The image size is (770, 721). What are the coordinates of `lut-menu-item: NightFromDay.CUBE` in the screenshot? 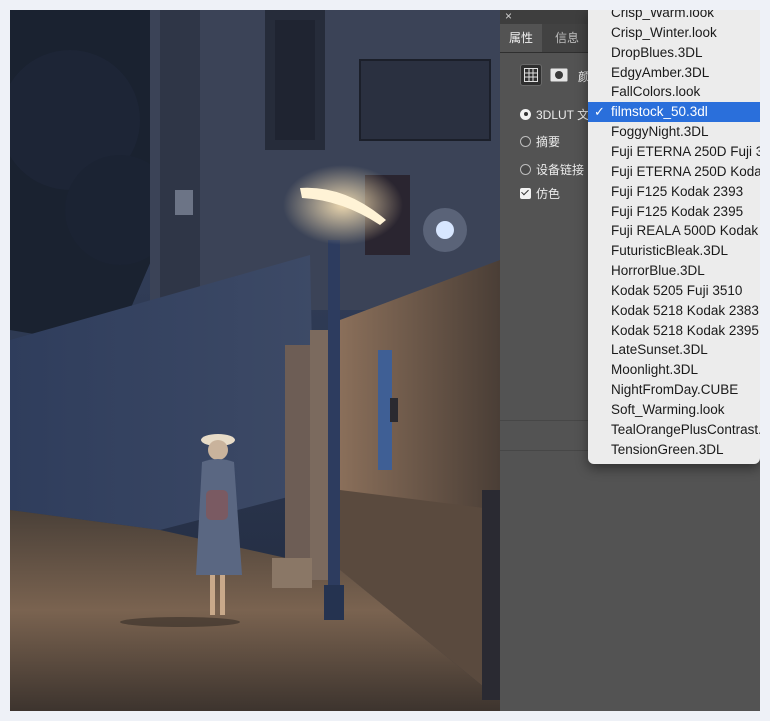 It's located at (674, 390).